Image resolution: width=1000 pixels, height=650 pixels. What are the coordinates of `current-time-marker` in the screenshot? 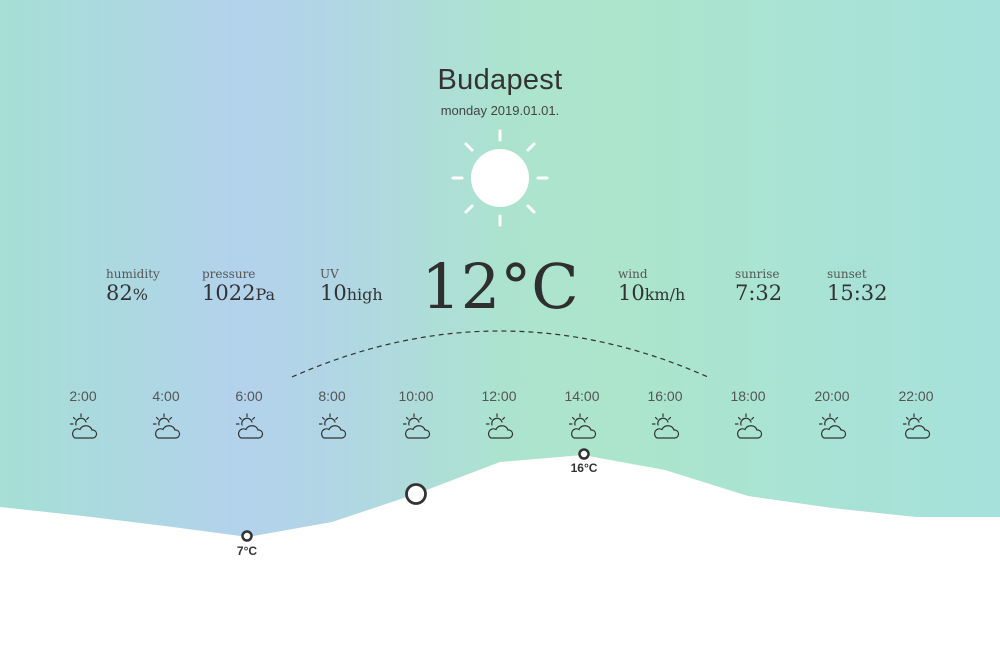 It's located at (416, 494).